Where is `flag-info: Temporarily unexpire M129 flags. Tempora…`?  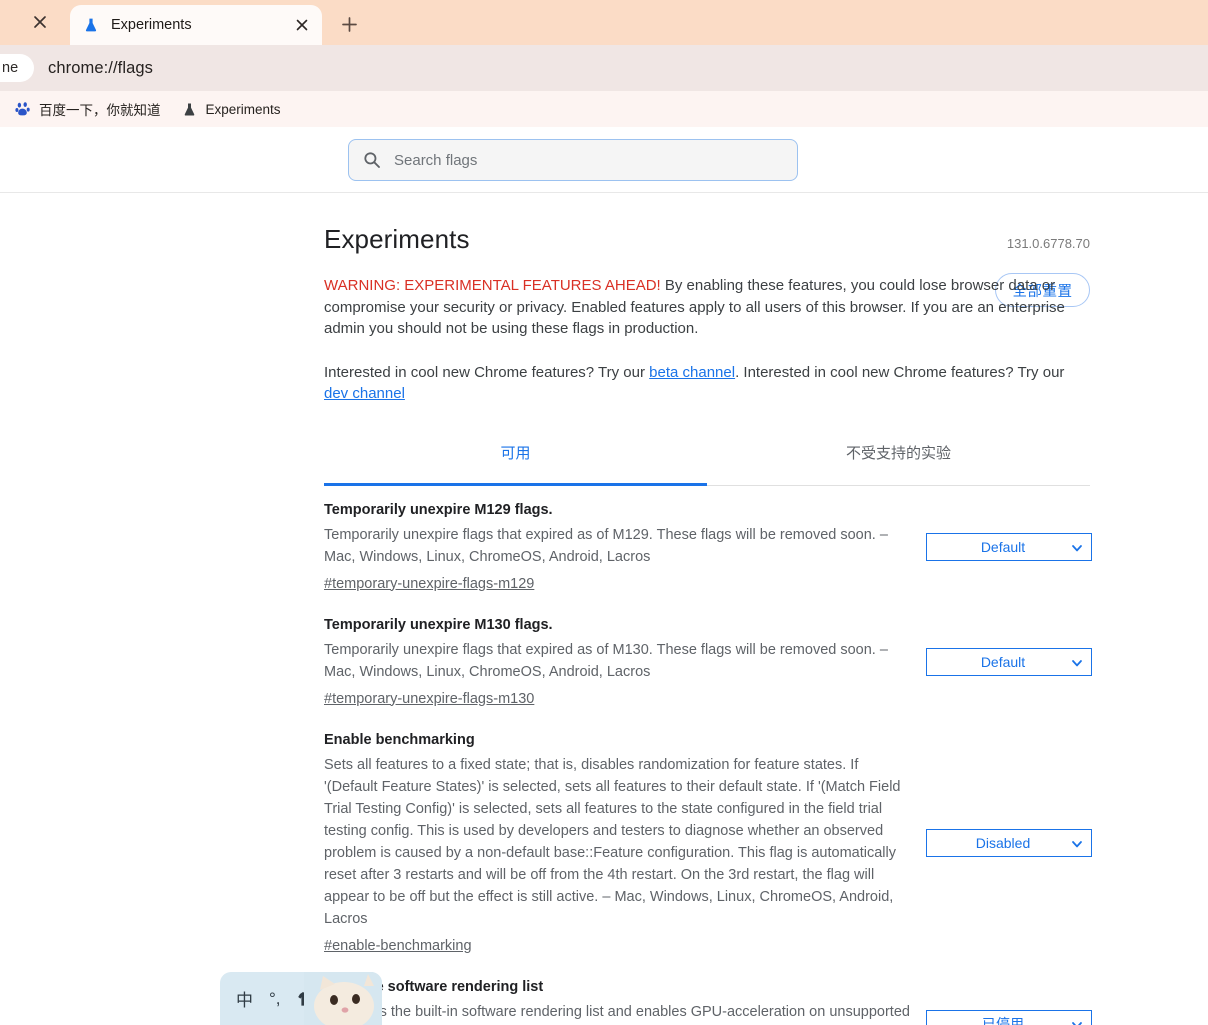 flag-info: Temporarily unexpire M129 flags. Tempora… is located at coordinates (617, 547).